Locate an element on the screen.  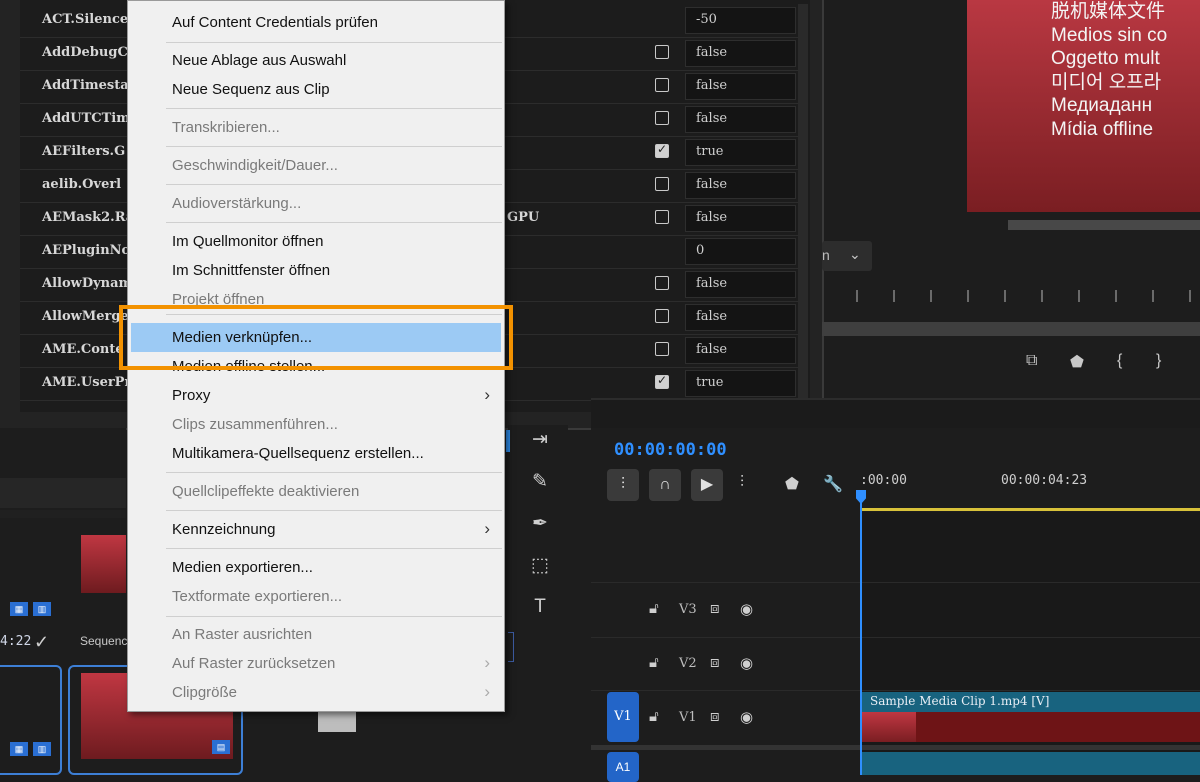
debug-row-value: -50 is located at coordinates (740, 20).